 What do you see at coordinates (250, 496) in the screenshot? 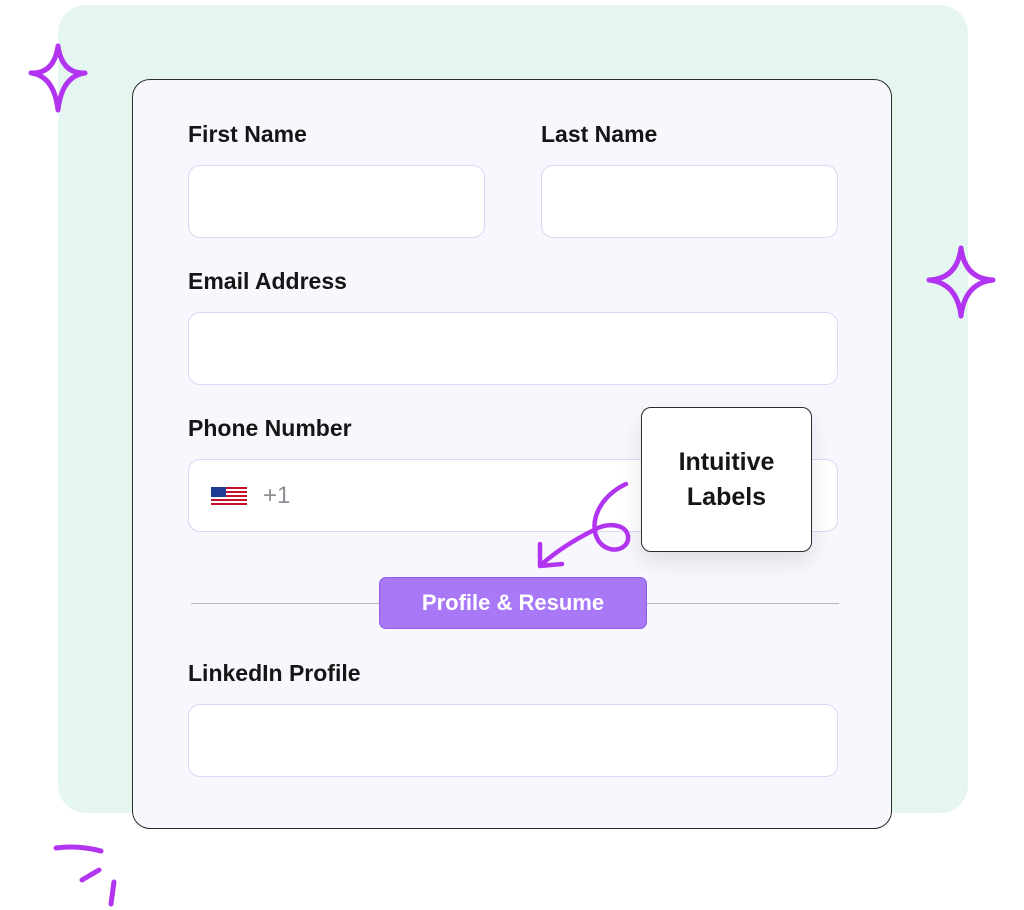
I see `phone-country-selector: +1` at bounding box center [250, 496].